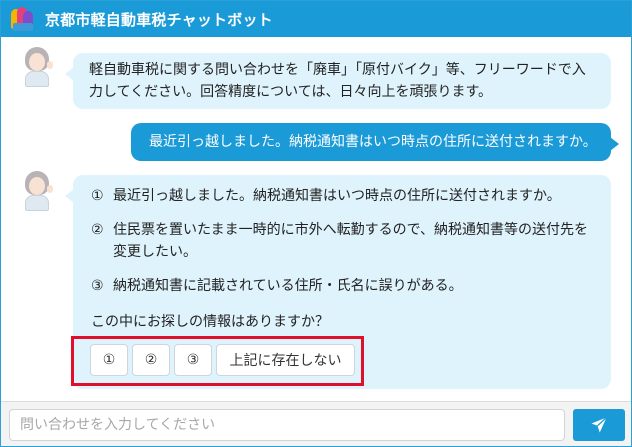 The image size is (632, 447). What do you see at coordinates (210, 322) in the screenshot?
I see `options-question: この中にお探しの情報はありますか？` at bounding box center [210, 322].